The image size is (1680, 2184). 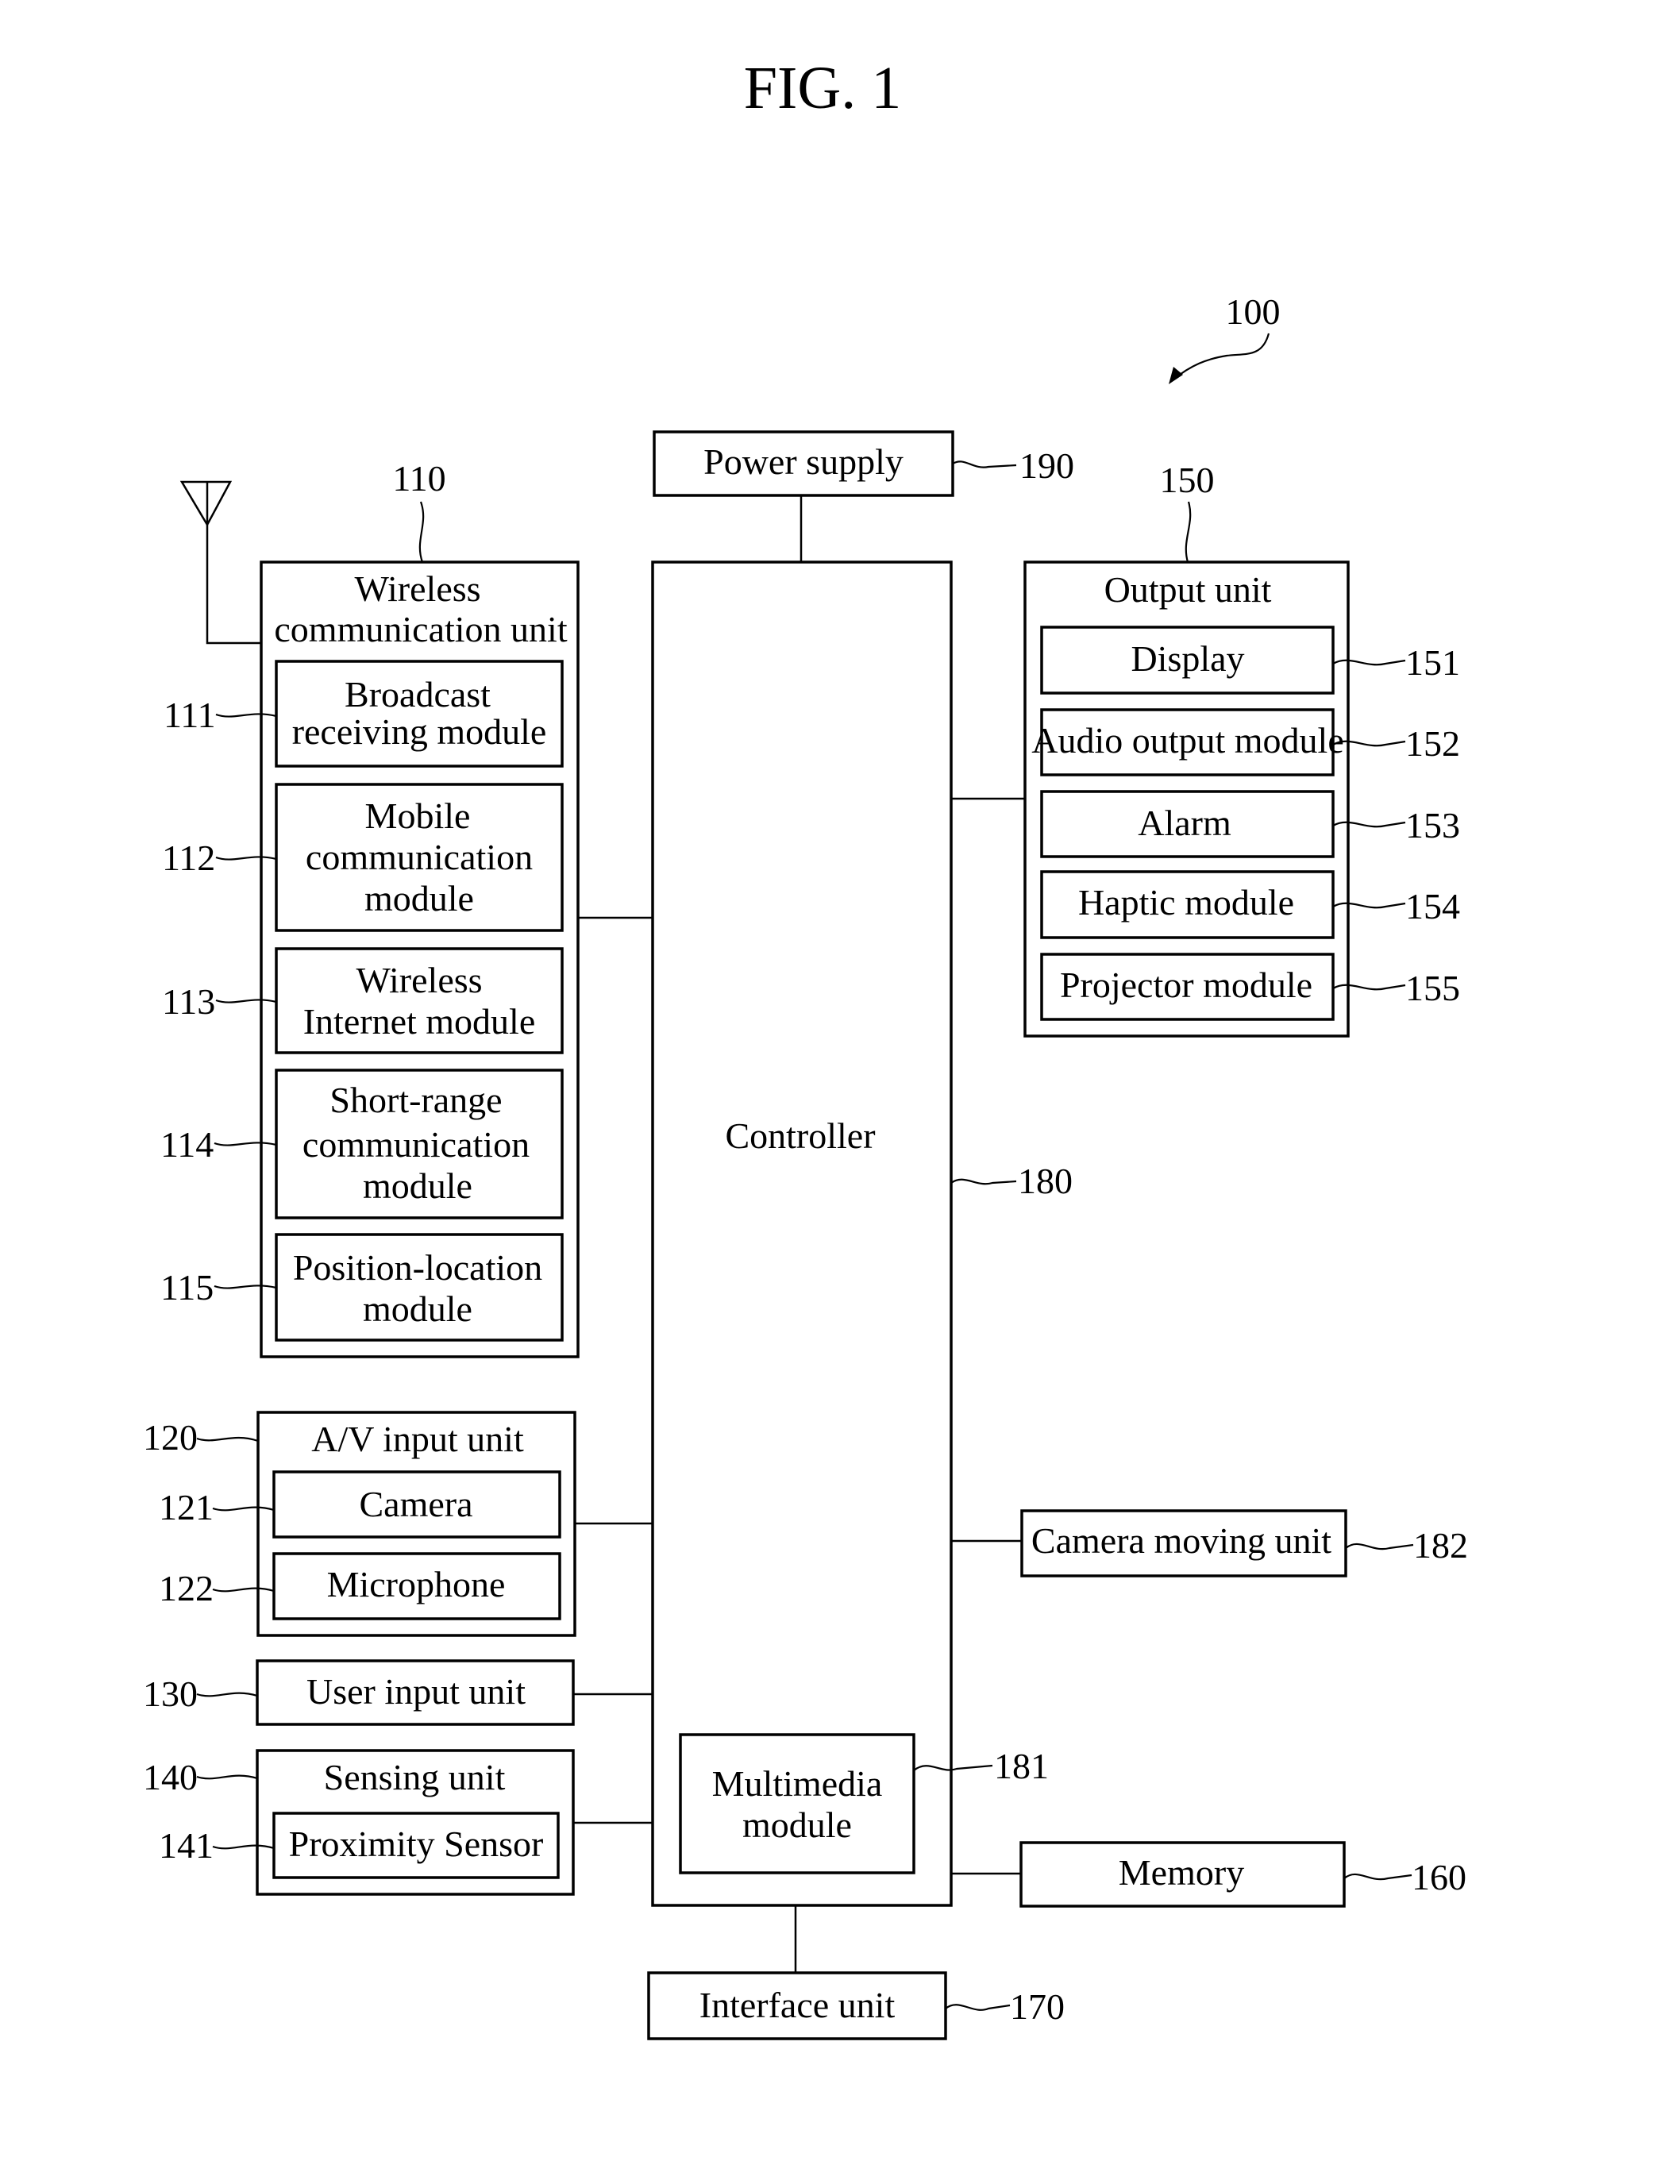 I want to click on ref-111: 111, so click(x=190, y=715).